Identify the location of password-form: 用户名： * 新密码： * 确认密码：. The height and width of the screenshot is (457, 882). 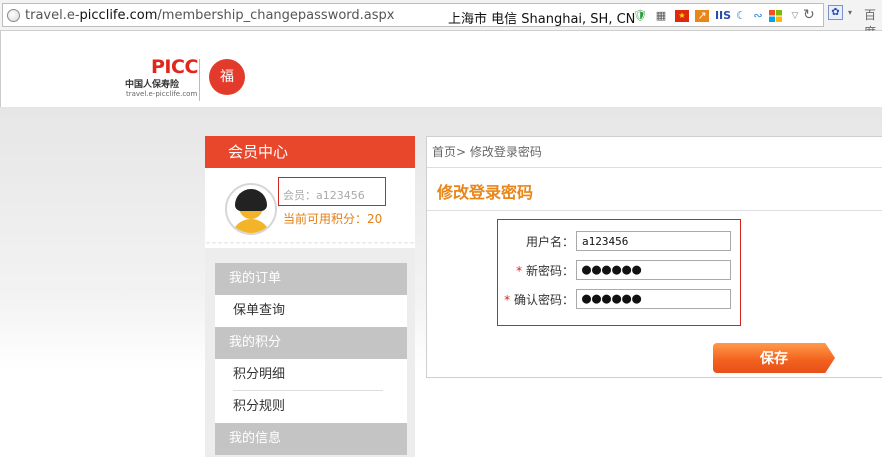
(619, 272).